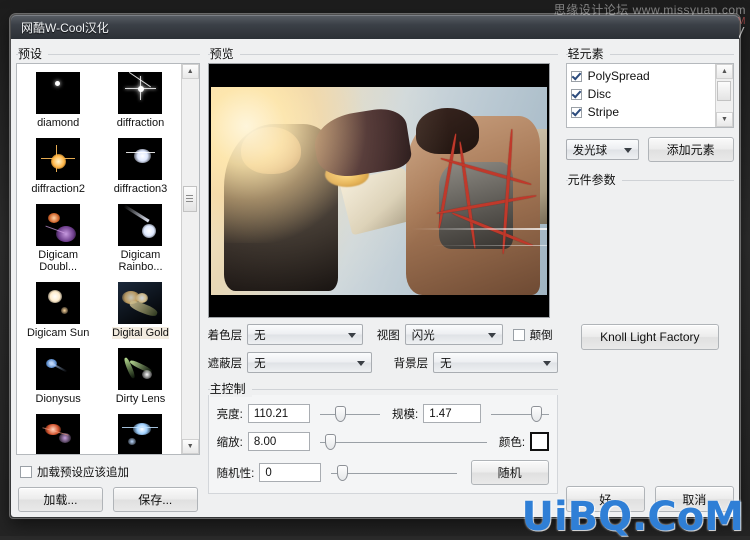 Image resolution: width=750 pixels, height=540 pixels. Describe the element at coordinates (58, 434) in the screenshot. I see `preset-item: Discovery` at that location.